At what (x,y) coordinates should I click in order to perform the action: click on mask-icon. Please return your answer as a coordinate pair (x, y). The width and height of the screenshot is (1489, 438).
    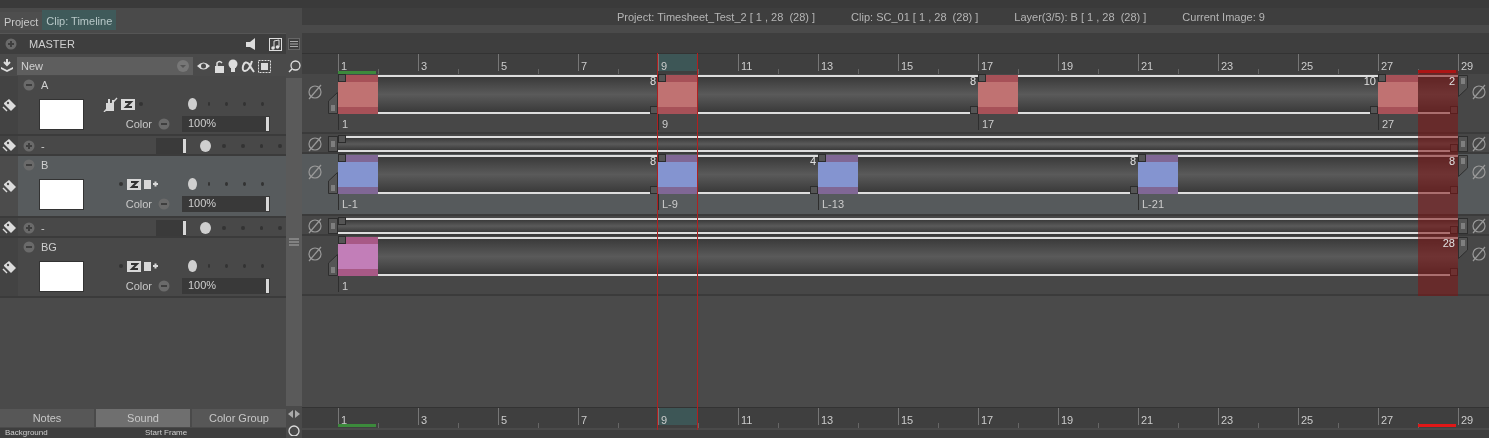
    Looking at the image, I should click on (264, 66).